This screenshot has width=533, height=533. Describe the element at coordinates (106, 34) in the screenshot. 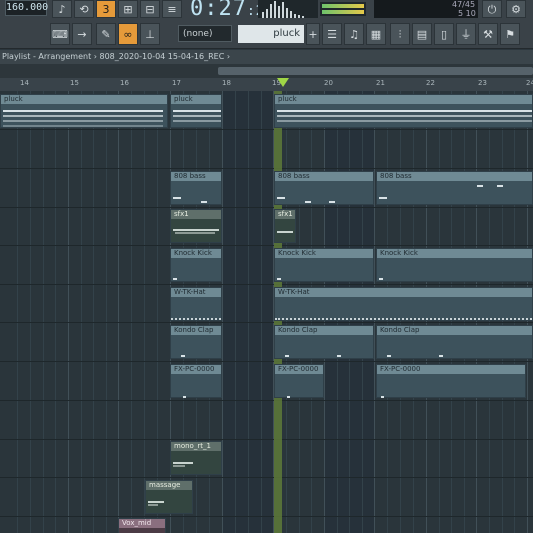

I see `pencil-icon: ✎` at that location.